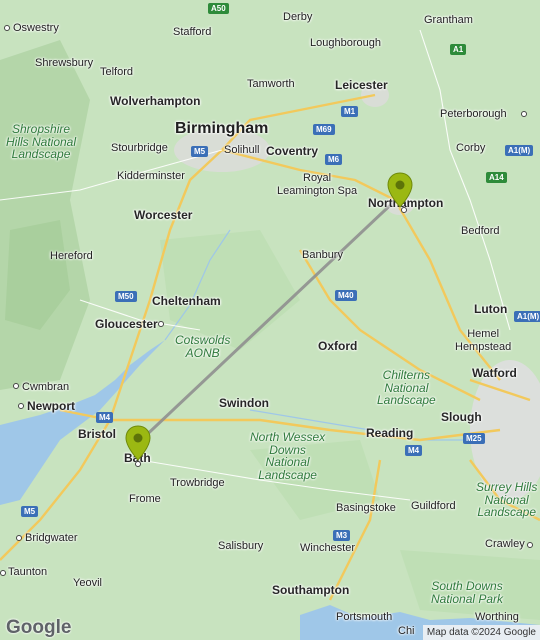  What do you see at coordinates (292, 151) in the screenshot?
I see `place-label: Coventry` at bounding box center [292, 151].